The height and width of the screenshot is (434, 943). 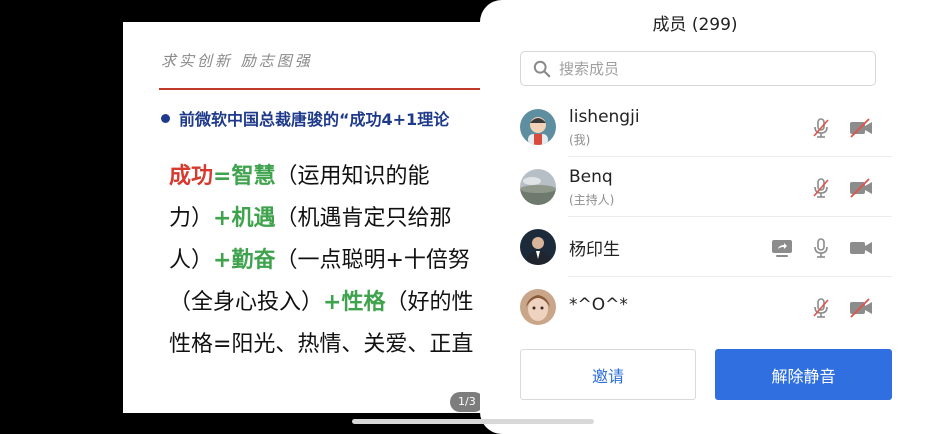 I want to click on home-indicator, so click(x=473, y=421).